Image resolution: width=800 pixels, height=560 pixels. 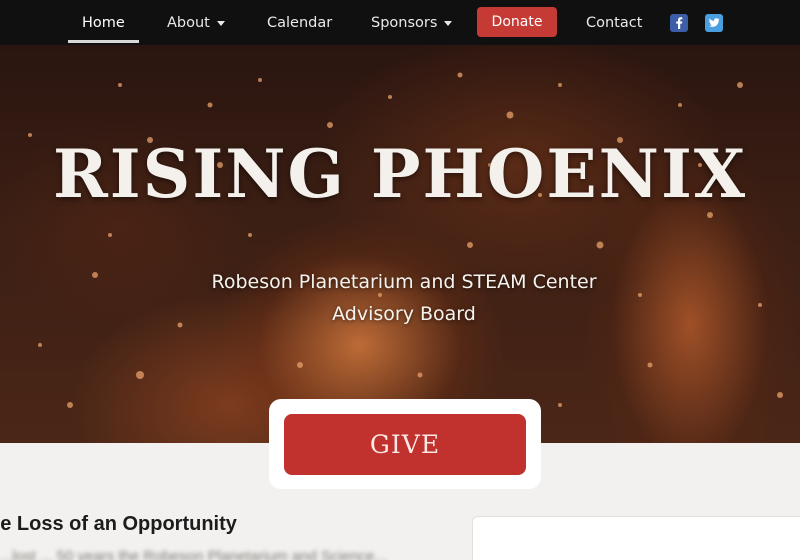 I want to click on nav-sponsors: Sponsors, so click(x=412, y=22).